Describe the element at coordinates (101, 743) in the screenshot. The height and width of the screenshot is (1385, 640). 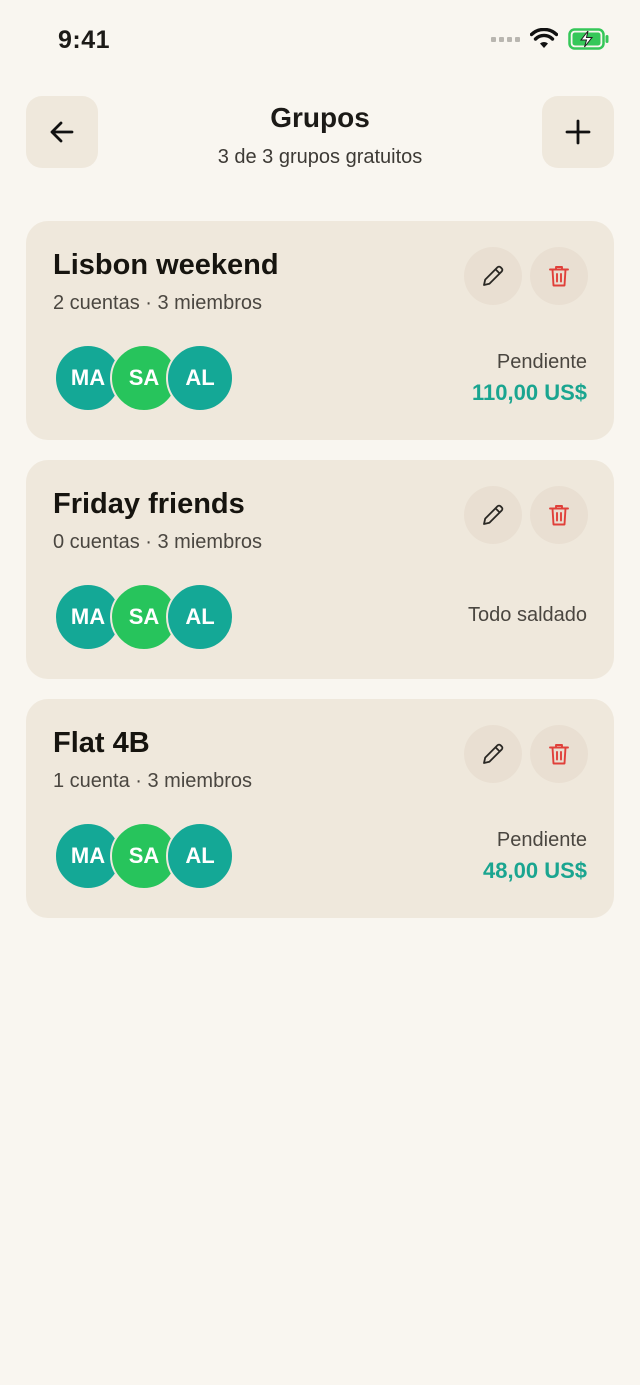
I see `group-name: Flat 4B` at that location.